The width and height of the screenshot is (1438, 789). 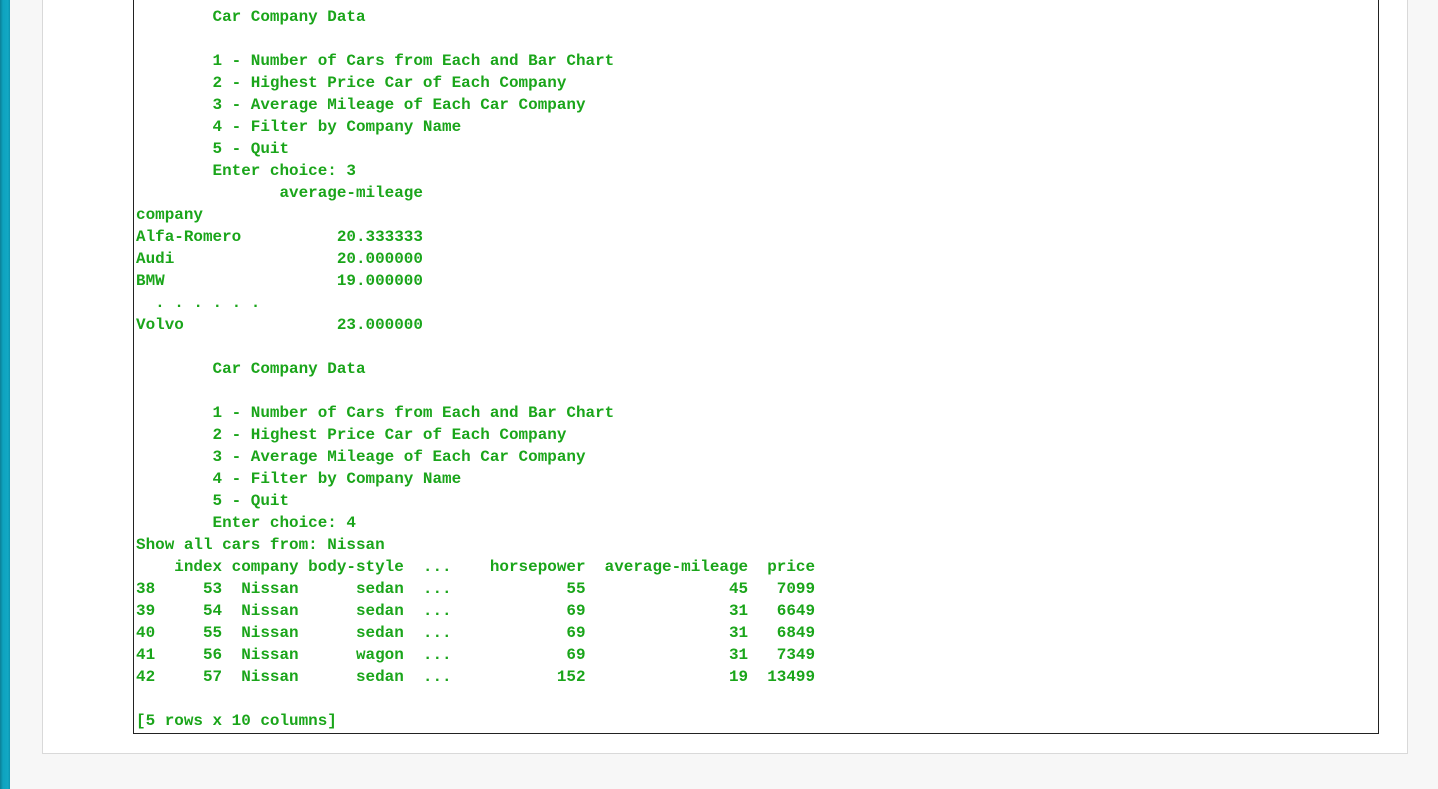 I want to click on console-line-table-row: 38 53 Nissan sedan ... 55 45 7099, so click(x=476, y=589).